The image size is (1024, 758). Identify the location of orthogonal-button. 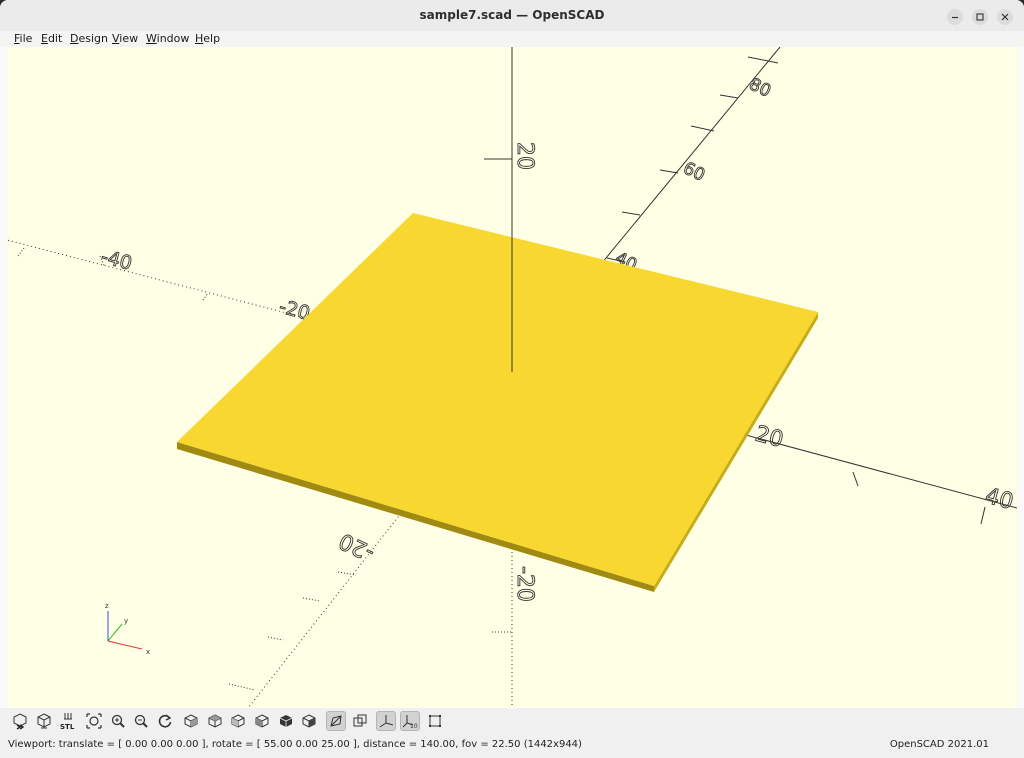
(360, 721).